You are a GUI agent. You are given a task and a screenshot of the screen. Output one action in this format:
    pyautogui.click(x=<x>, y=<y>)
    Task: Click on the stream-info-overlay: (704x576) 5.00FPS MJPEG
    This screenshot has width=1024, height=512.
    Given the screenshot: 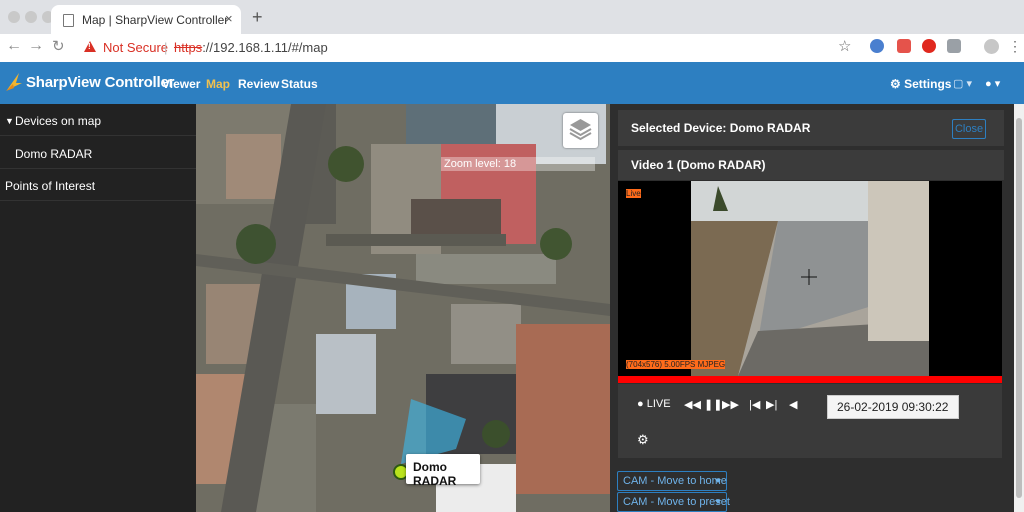 What is the action you would take?
    pyautogui.click(x=676, y=364)
    